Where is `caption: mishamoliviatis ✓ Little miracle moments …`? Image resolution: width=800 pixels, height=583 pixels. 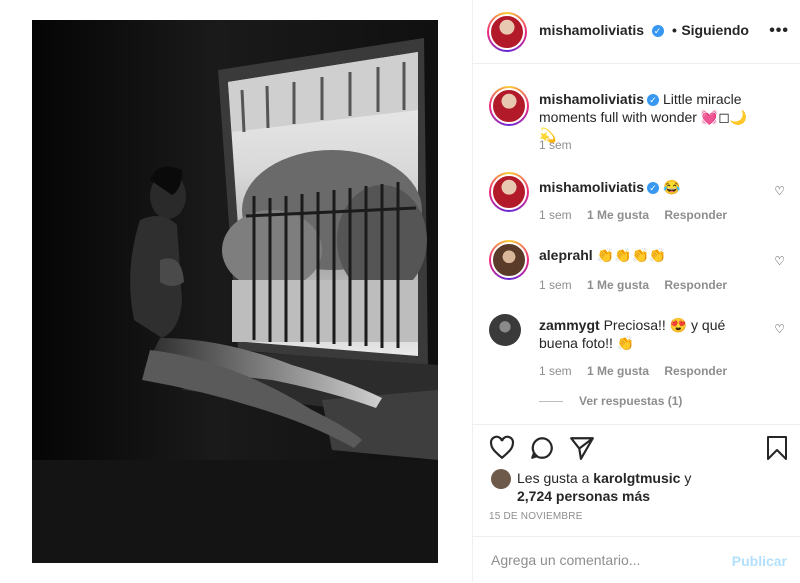
caption: mishamoliviatis ✓ Little miracle moments … is located at coordinates (637, 121).